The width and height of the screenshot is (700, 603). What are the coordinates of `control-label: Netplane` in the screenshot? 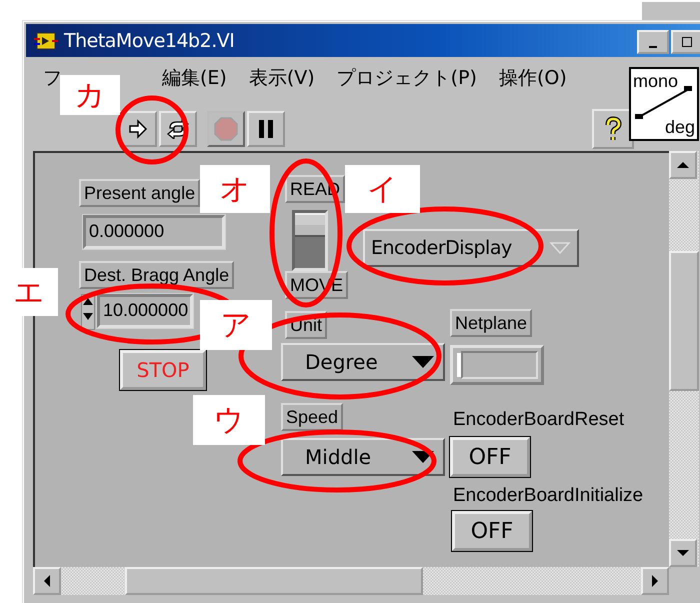 It's located at (491, 323).